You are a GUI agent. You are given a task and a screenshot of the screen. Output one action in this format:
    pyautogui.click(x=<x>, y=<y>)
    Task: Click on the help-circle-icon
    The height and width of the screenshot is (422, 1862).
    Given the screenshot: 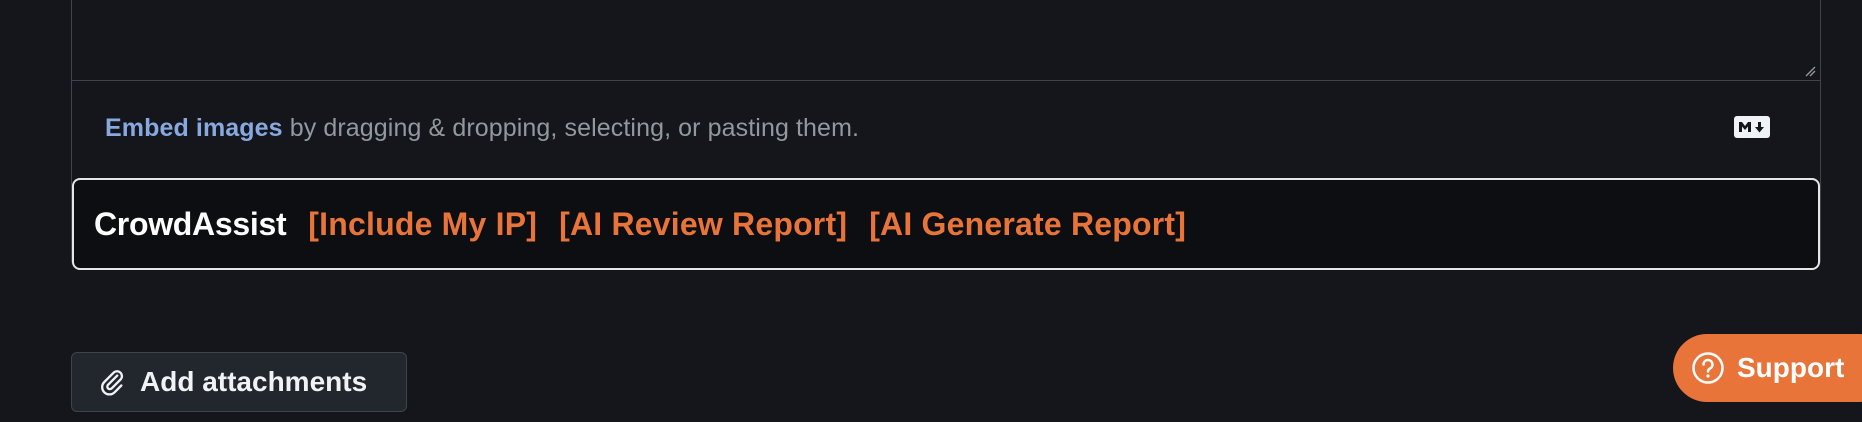 What is the action you would take?
    pyautogui.click(x=1708, y=368)
    